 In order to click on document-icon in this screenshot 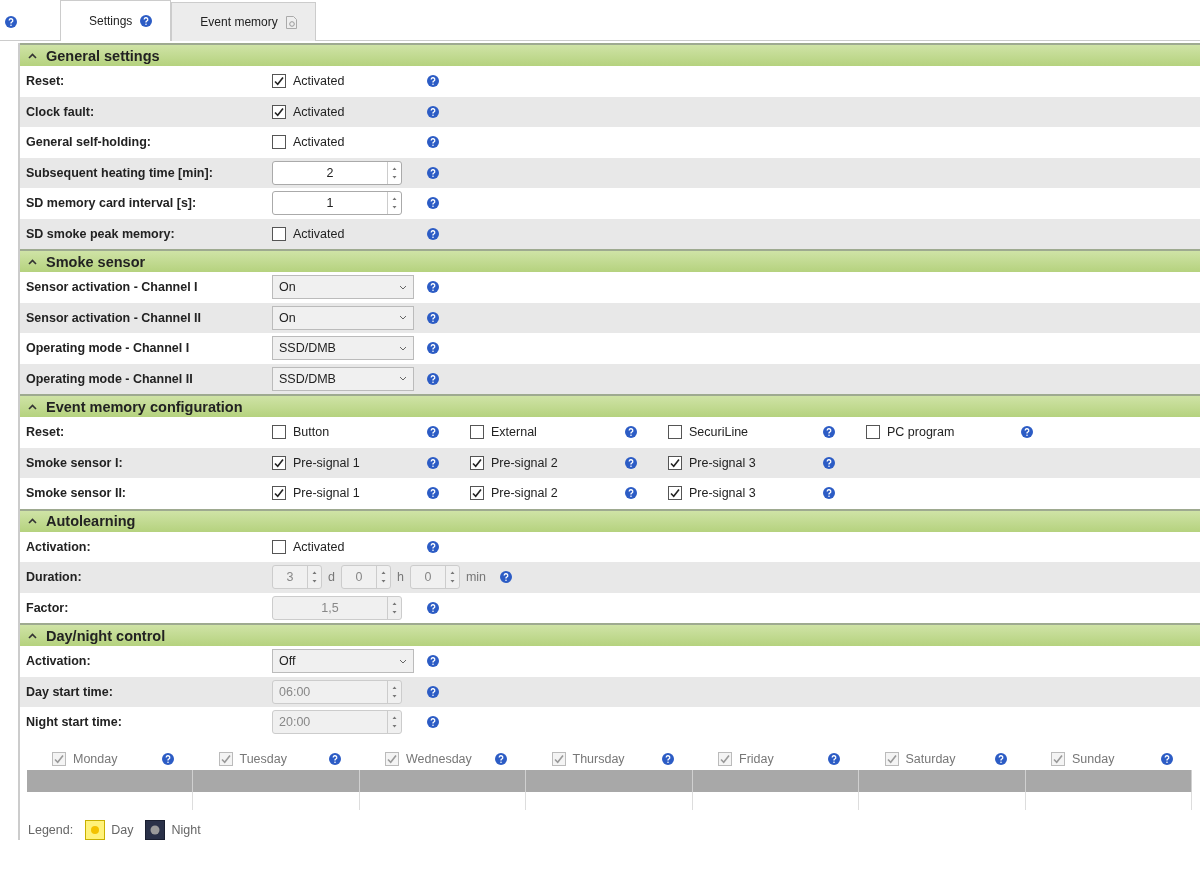, I will do `click(291, 22)`.